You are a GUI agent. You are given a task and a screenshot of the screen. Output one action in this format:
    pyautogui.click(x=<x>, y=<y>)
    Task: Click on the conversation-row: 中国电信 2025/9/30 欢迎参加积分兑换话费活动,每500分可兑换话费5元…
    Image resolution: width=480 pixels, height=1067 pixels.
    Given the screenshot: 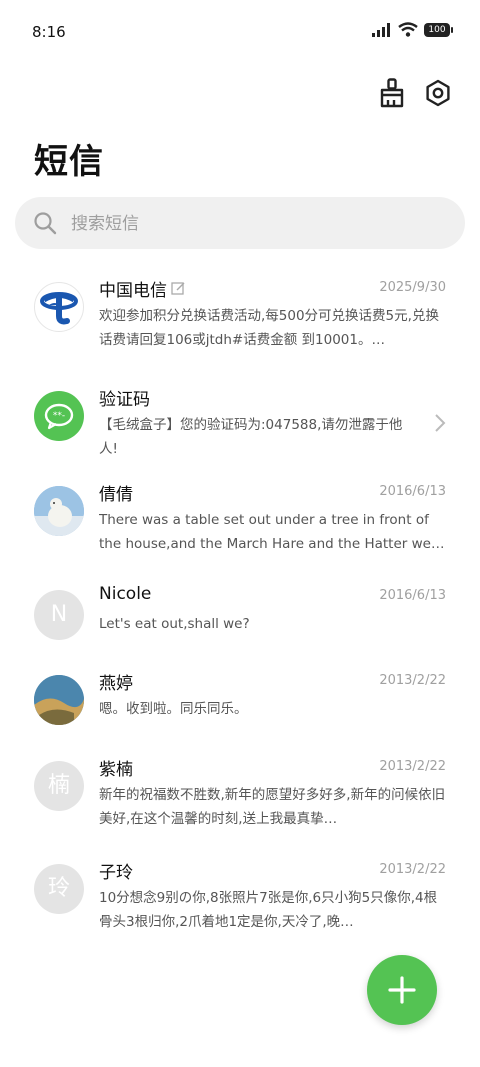 What is the action you would take?
    pyautogui.click(x=240, y=325)
    